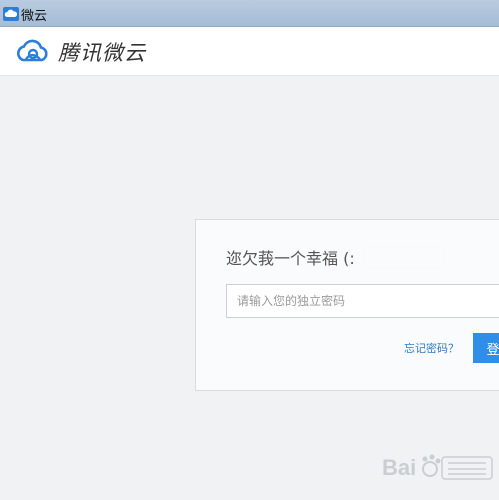  I want to click on window-title: 微云, so click(34, 16).